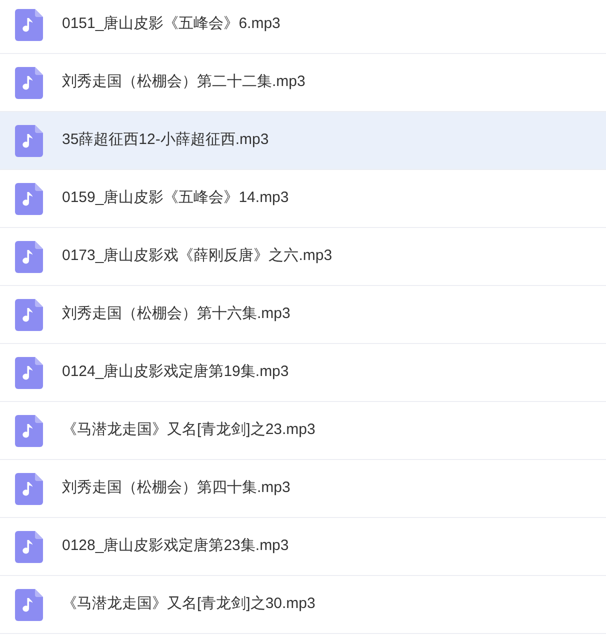  I want to click on file-name: 35薛超征西12-小薛超征西.mp3, so click(165, 140).